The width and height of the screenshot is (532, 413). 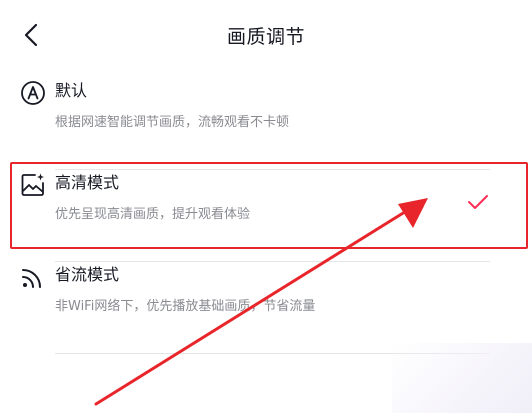 What do you see at coordinates (33, 277) in the screenshot?
I see `signal-icon` at bounding box center [33, 277].